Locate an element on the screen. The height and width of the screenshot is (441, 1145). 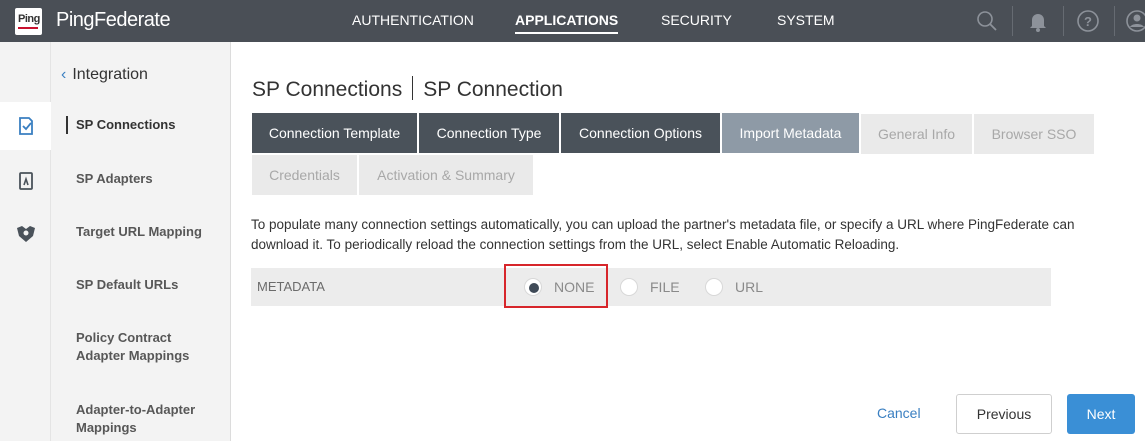
sidebar-item-target-url-mapping: Target URL Mapping is located at coordinates (151, 232).